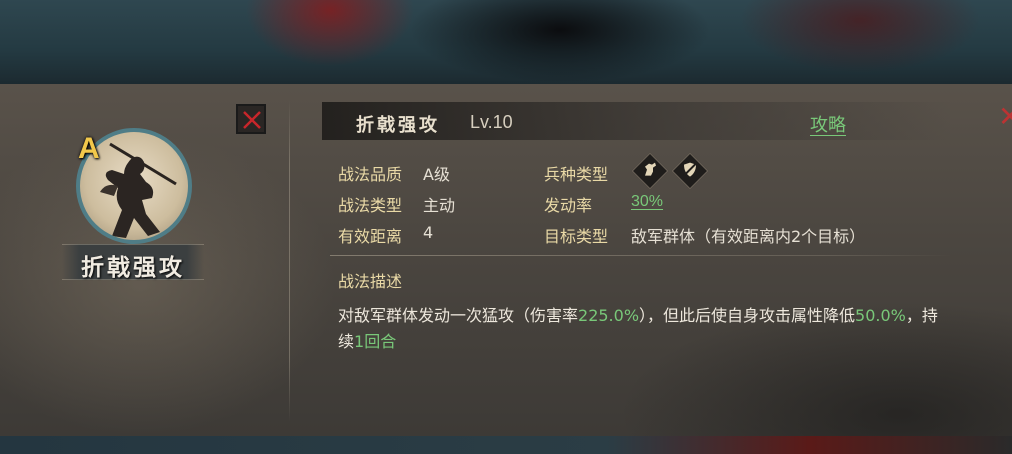  Describe the element at coordinates (289, 261) in the screenshot. I see `panel-vertical-divider` at that location.